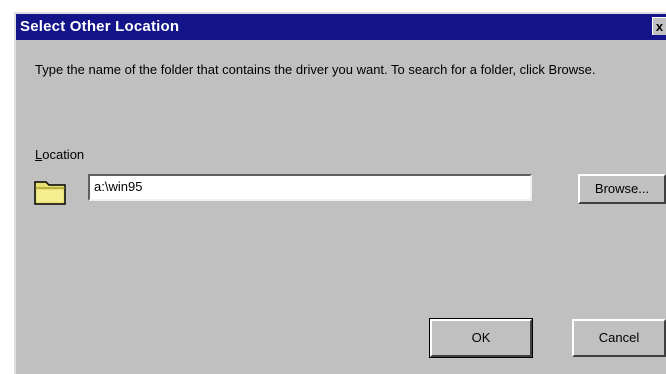 Image resolution: width=666 pixels, height=374 pixels. Describe the element at coordinates (619, 338) in the screenshot. I see `cancel-button: Cancel` at that location.